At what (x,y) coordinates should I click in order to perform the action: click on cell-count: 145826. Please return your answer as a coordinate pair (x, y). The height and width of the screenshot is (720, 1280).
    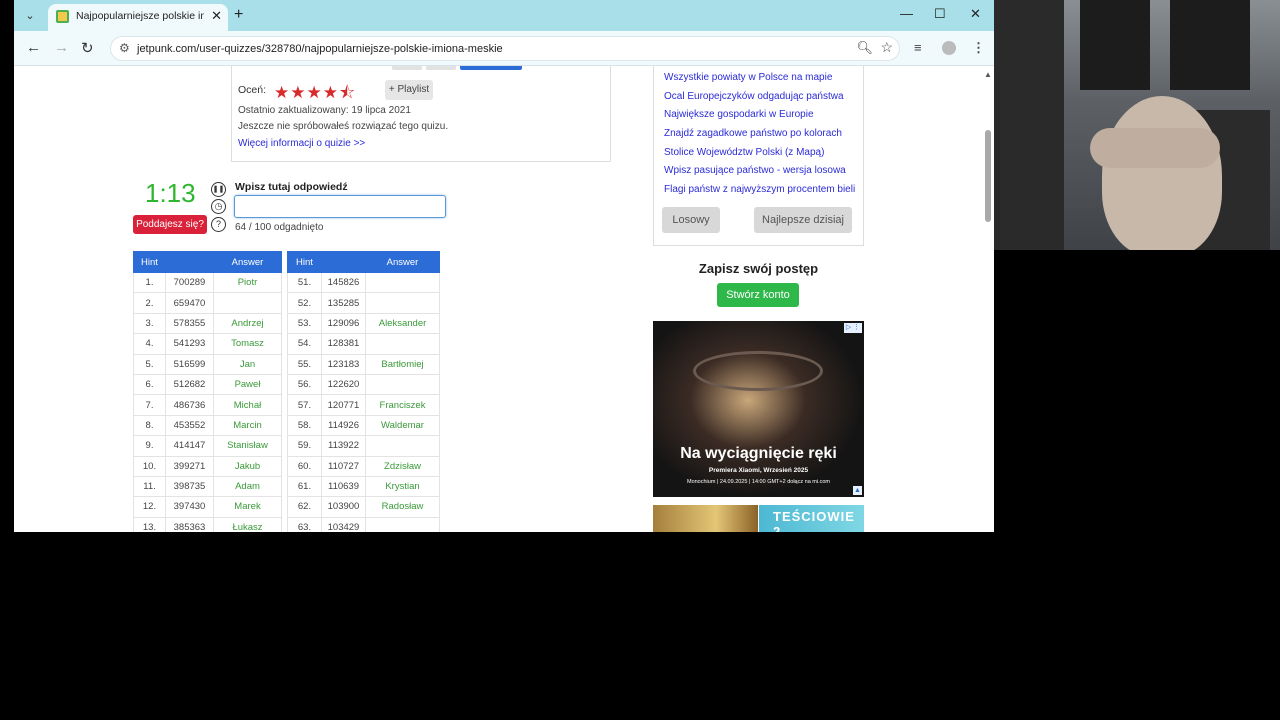
    Looking at the image, I should click on (343, 282).